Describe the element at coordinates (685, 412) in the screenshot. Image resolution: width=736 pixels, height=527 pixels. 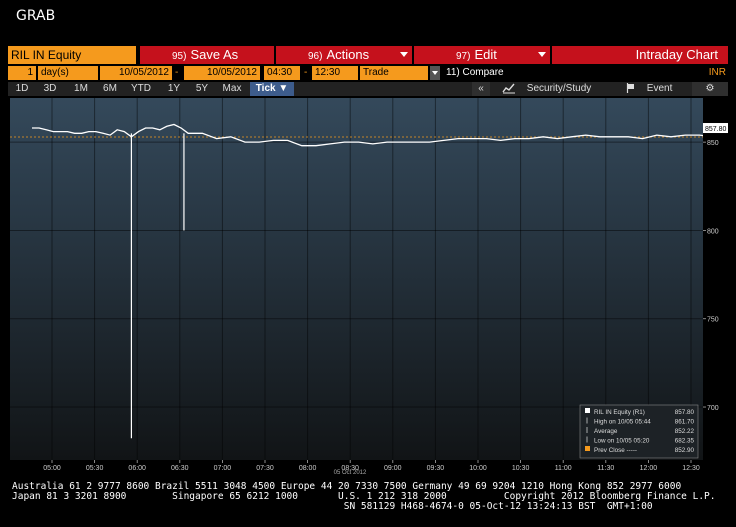
I see `legend-value: 857.80` at that location.